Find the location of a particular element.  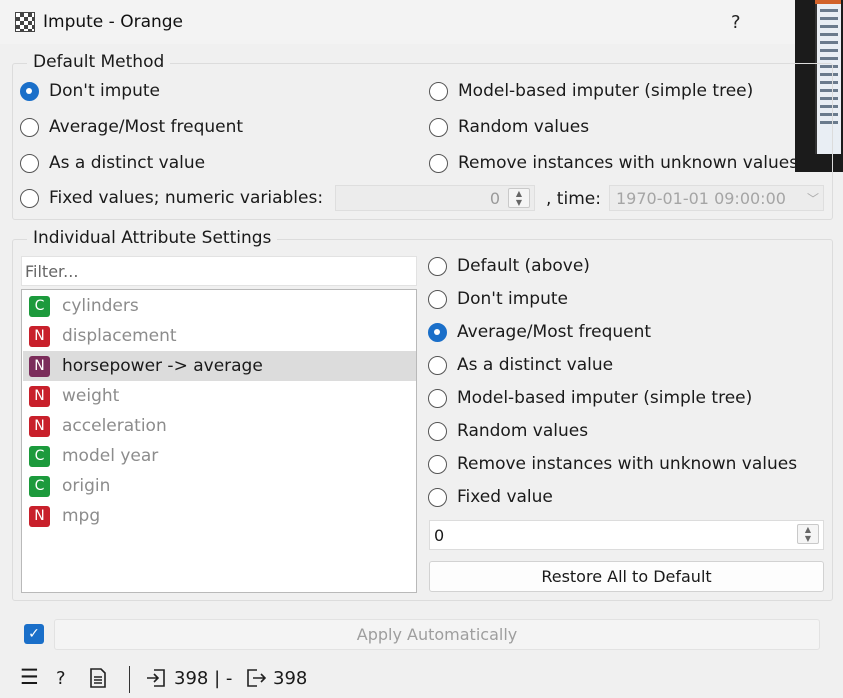

output-count: 398 is located at coordinates (290, 678).